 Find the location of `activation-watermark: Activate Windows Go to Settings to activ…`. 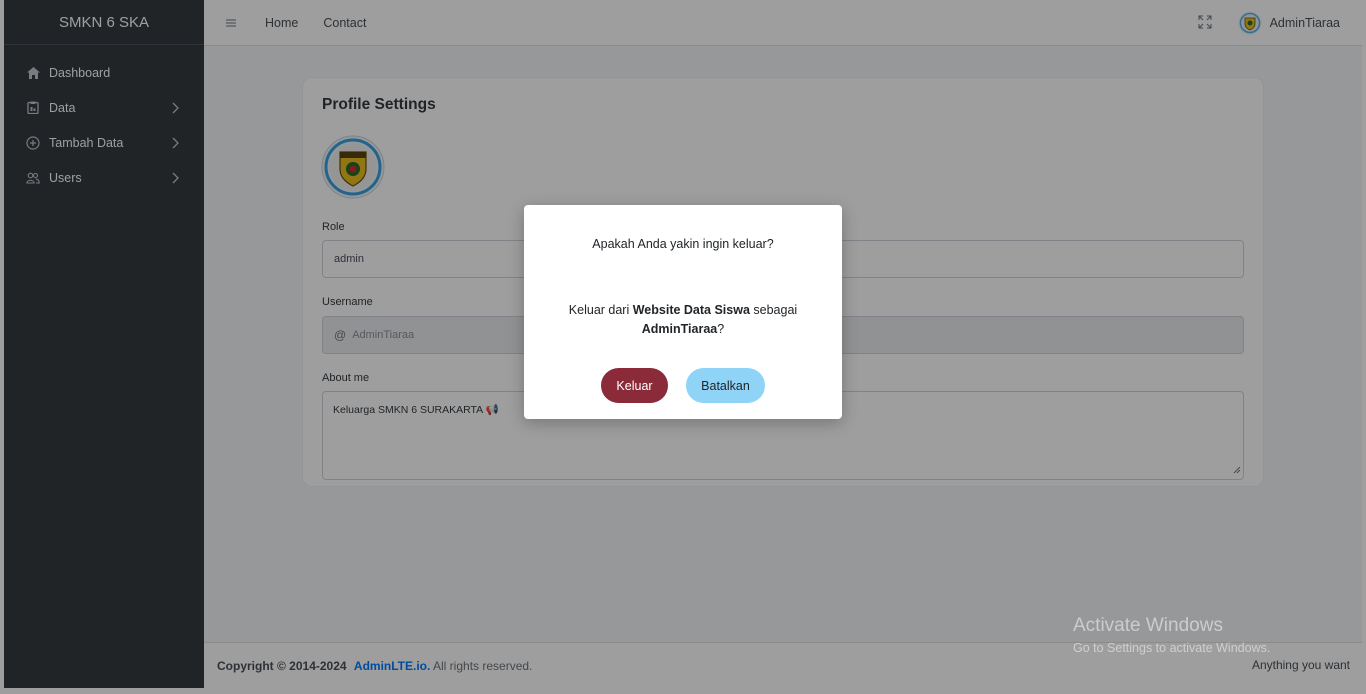

activation-watermark: Activate Windows Go to Settings to activ… is located at coordinates (1171, 635).